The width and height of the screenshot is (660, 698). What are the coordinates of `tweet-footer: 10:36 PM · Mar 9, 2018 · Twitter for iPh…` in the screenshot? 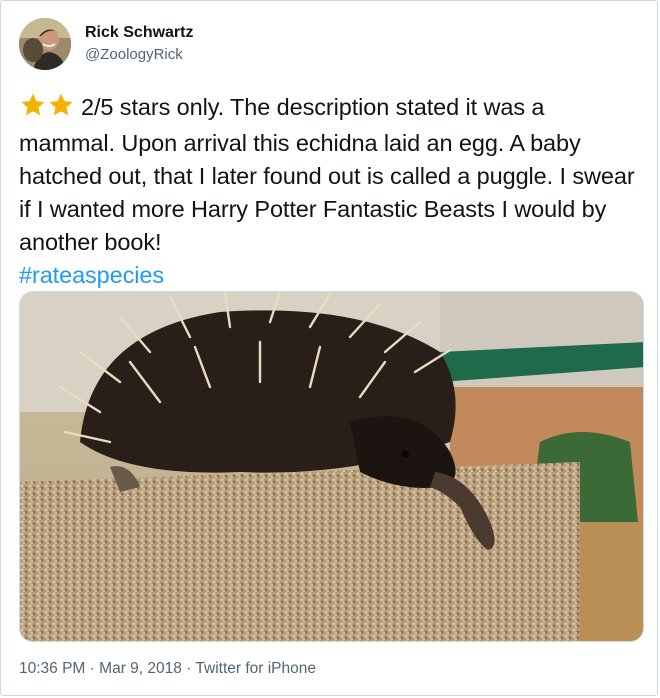 It's located at (167, 669).